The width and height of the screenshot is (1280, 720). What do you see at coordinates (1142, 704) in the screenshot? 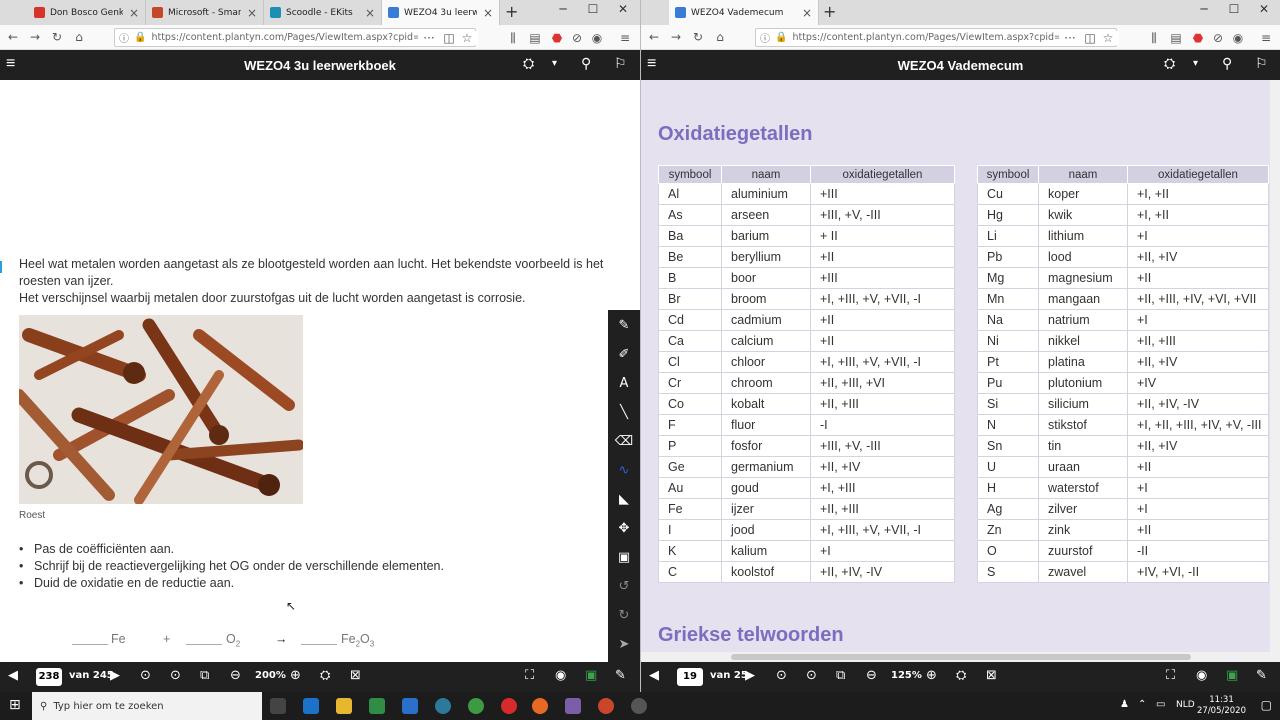
I see `tray-chevron-icon: ⌃` at bounding box center [1142, 704].